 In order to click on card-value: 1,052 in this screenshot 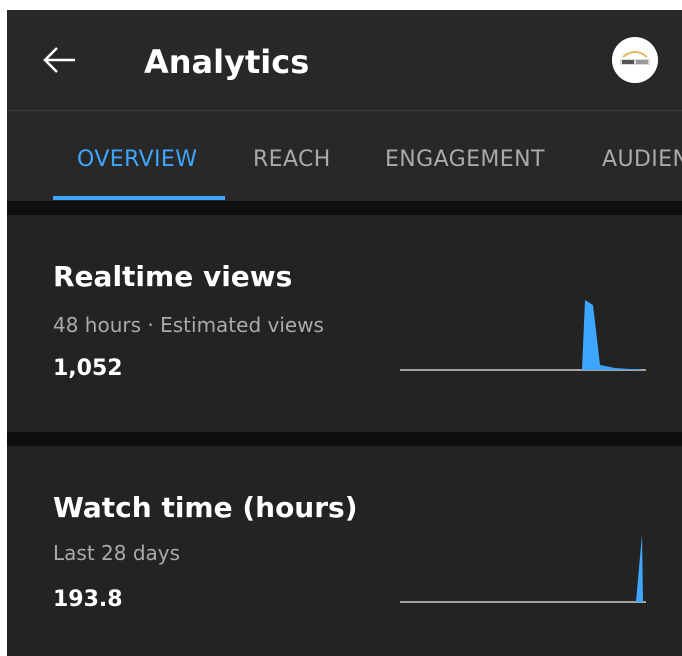, I will do `click(88, 368)`.